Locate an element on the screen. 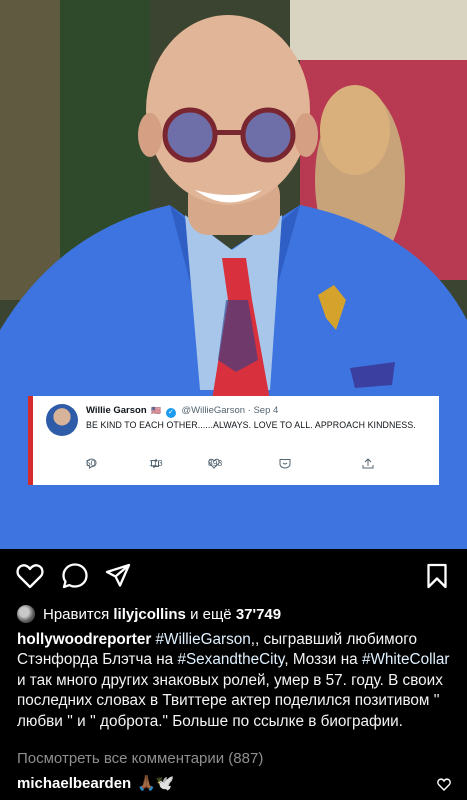 The width and height of the screenshot is (467, 800). flag-icon: 🇺🇸 is located at coordinates (156, 410).